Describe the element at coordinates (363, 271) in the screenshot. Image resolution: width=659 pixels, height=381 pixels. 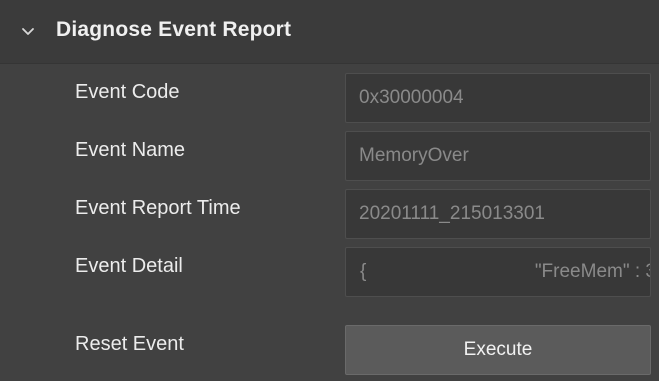
I see `event-detail-brace: {` at that location.